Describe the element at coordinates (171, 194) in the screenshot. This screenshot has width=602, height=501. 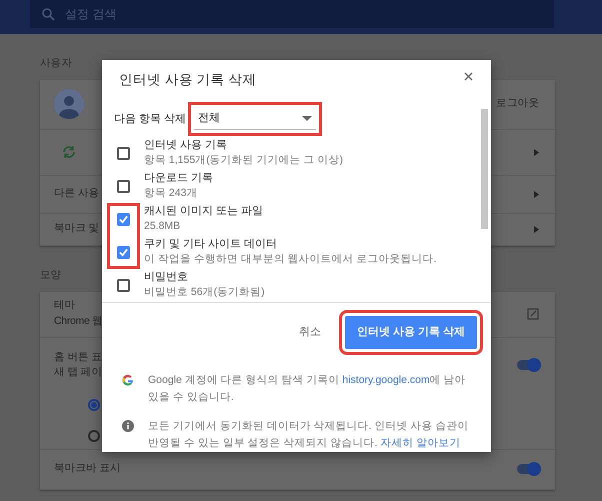
I see `option-detail: 항목 243개` at that location.